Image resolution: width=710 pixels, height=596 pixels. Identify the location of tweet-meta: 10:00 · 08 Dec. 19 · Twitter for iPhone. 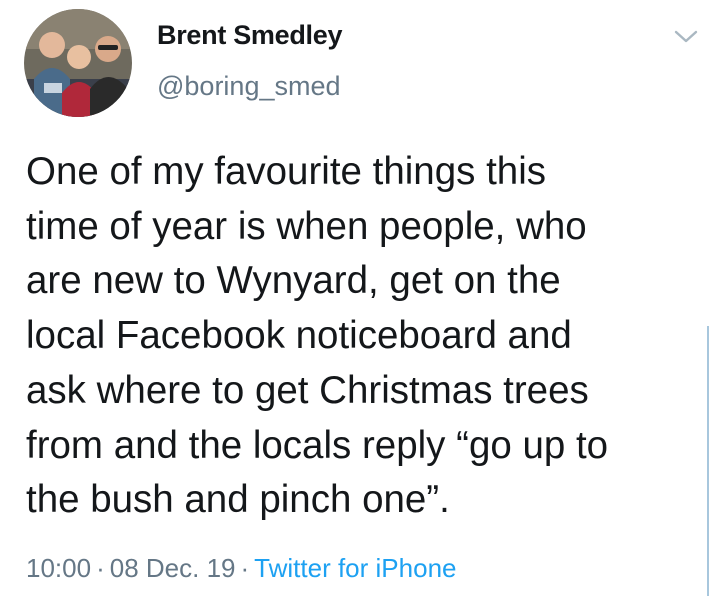
(241, 568).